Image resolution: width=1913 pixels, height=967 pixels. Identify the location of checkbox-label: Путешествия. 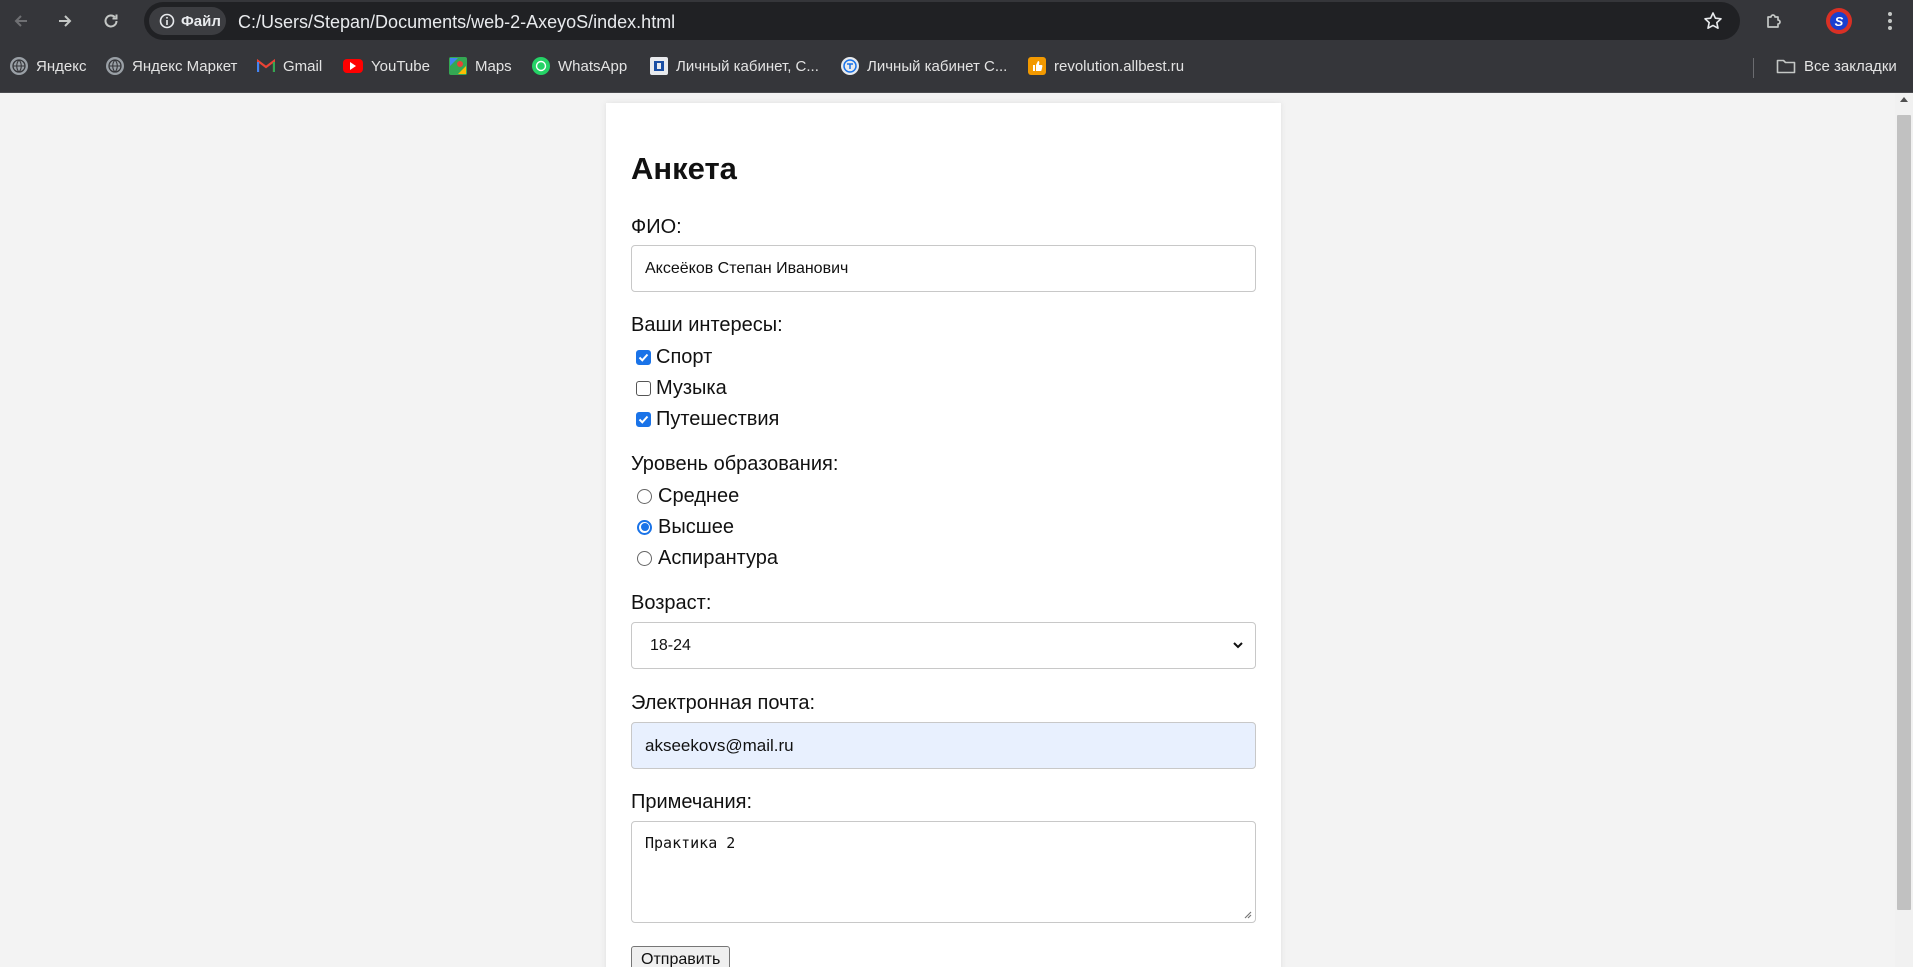
(718, 418).